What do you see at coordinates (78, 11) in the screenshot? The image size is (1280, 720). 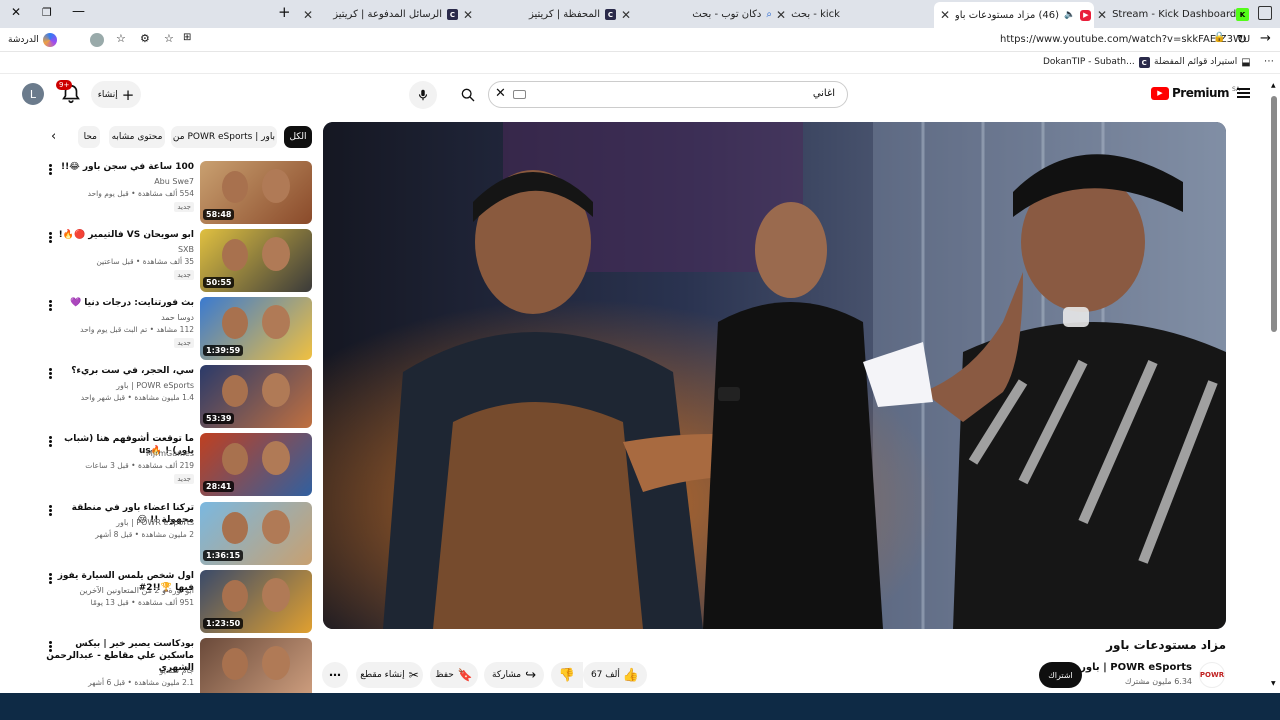 I see `window-minimize-icon: —` at bounding box center [78, 11].